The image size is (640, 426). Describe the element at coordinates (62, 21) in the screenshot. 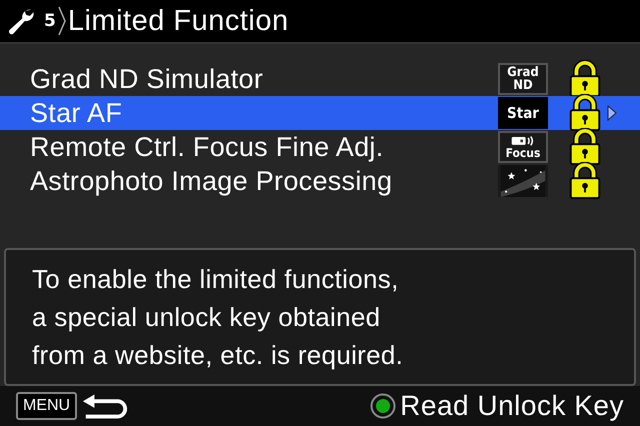

I see `chevron-icon` at that location.